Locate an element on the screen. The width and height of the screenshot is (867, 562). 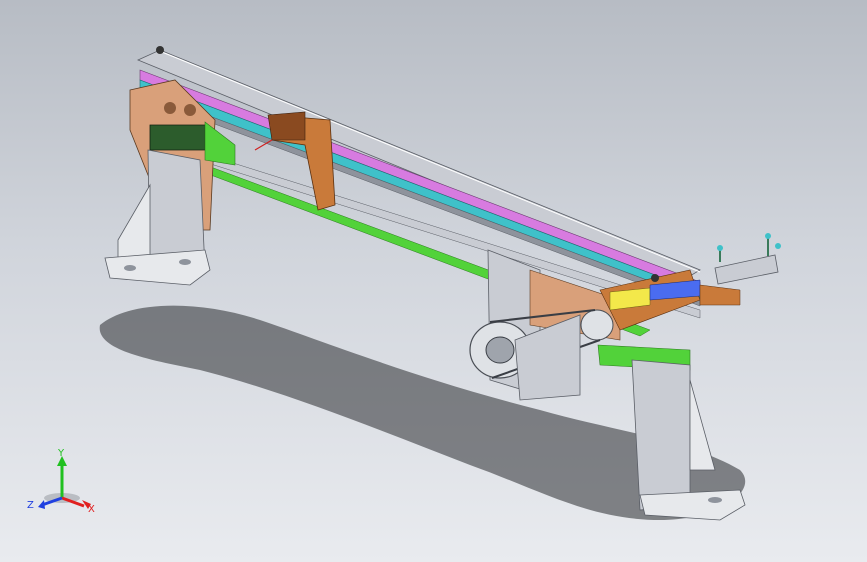
z-axis-label: Z is located at coordinates (30, 505).